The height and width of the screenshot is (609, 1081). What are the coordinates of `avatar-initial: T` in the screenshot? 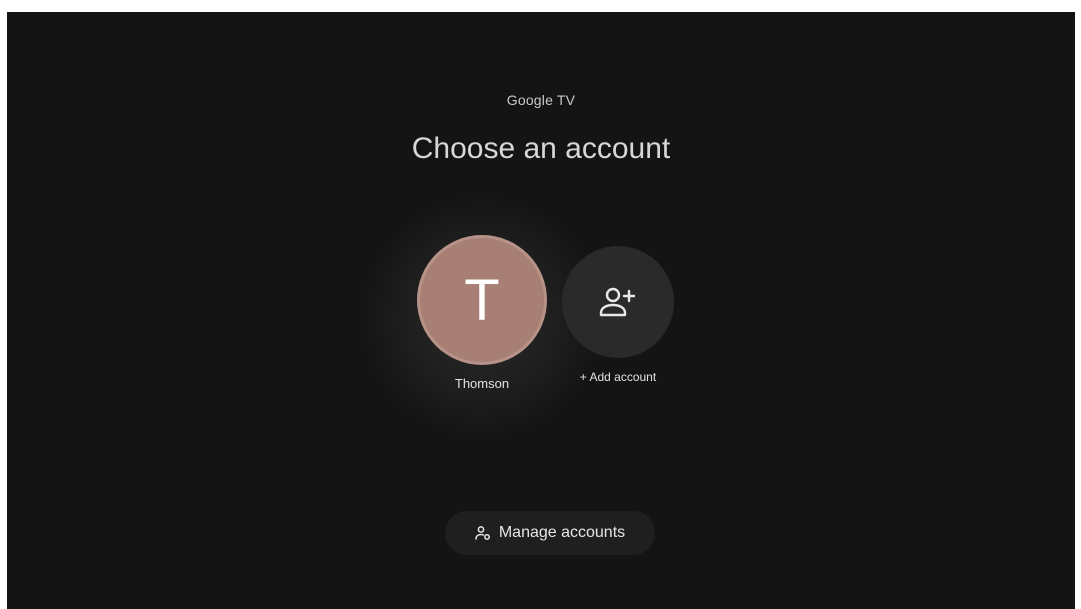 It's located at (482, 300).